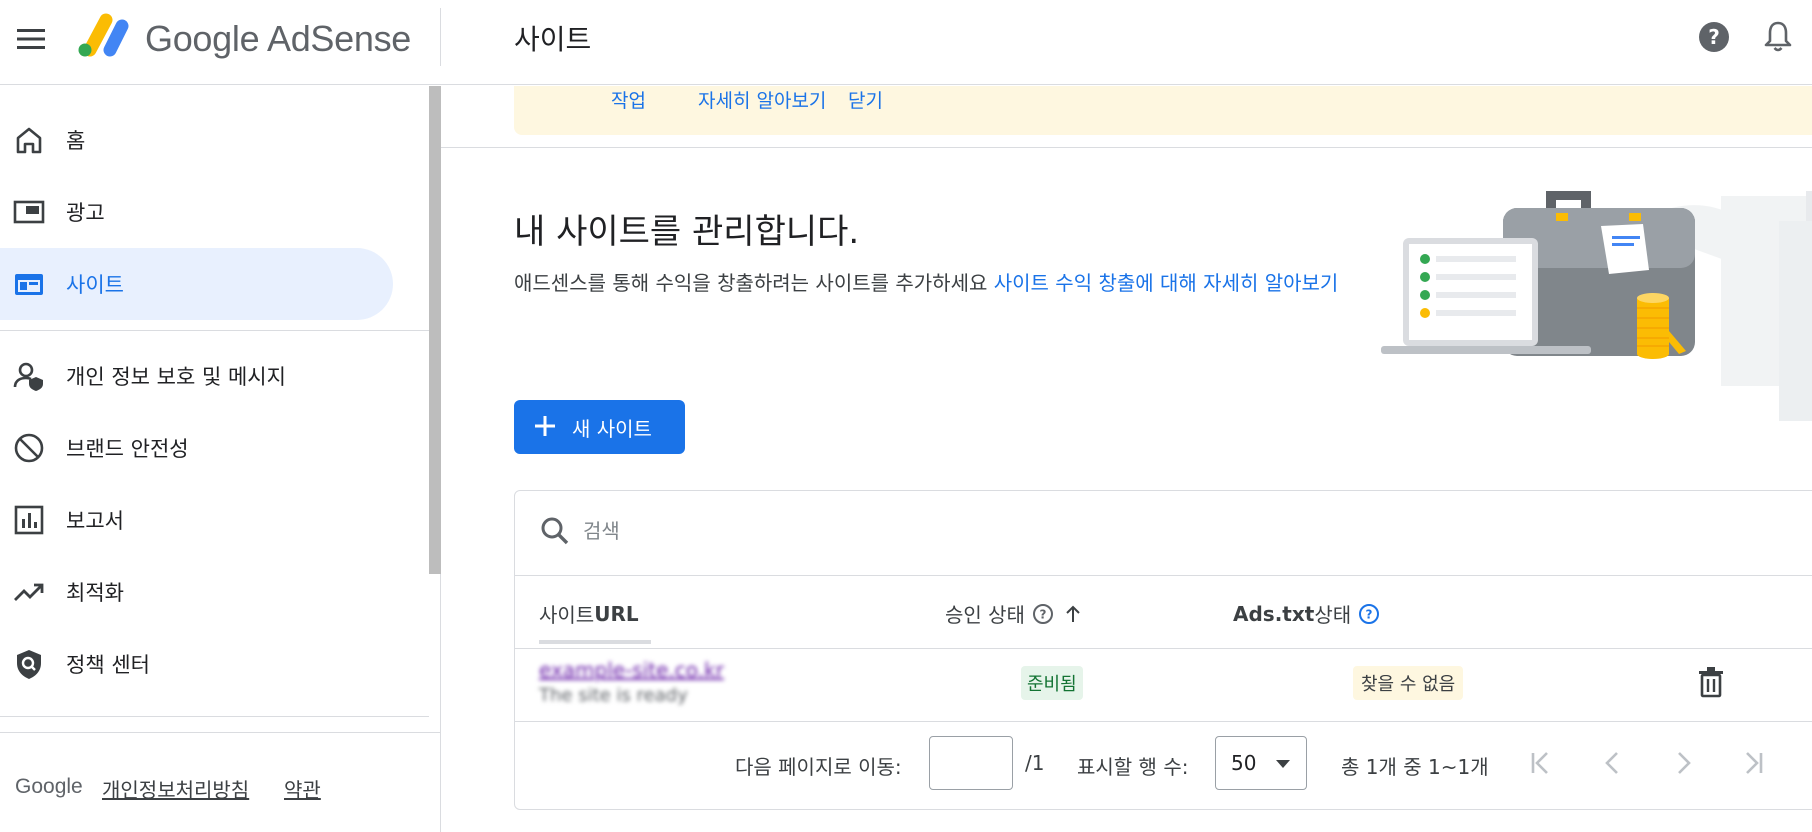  I want to click on page-total-label: /1, so click(1035, 763).